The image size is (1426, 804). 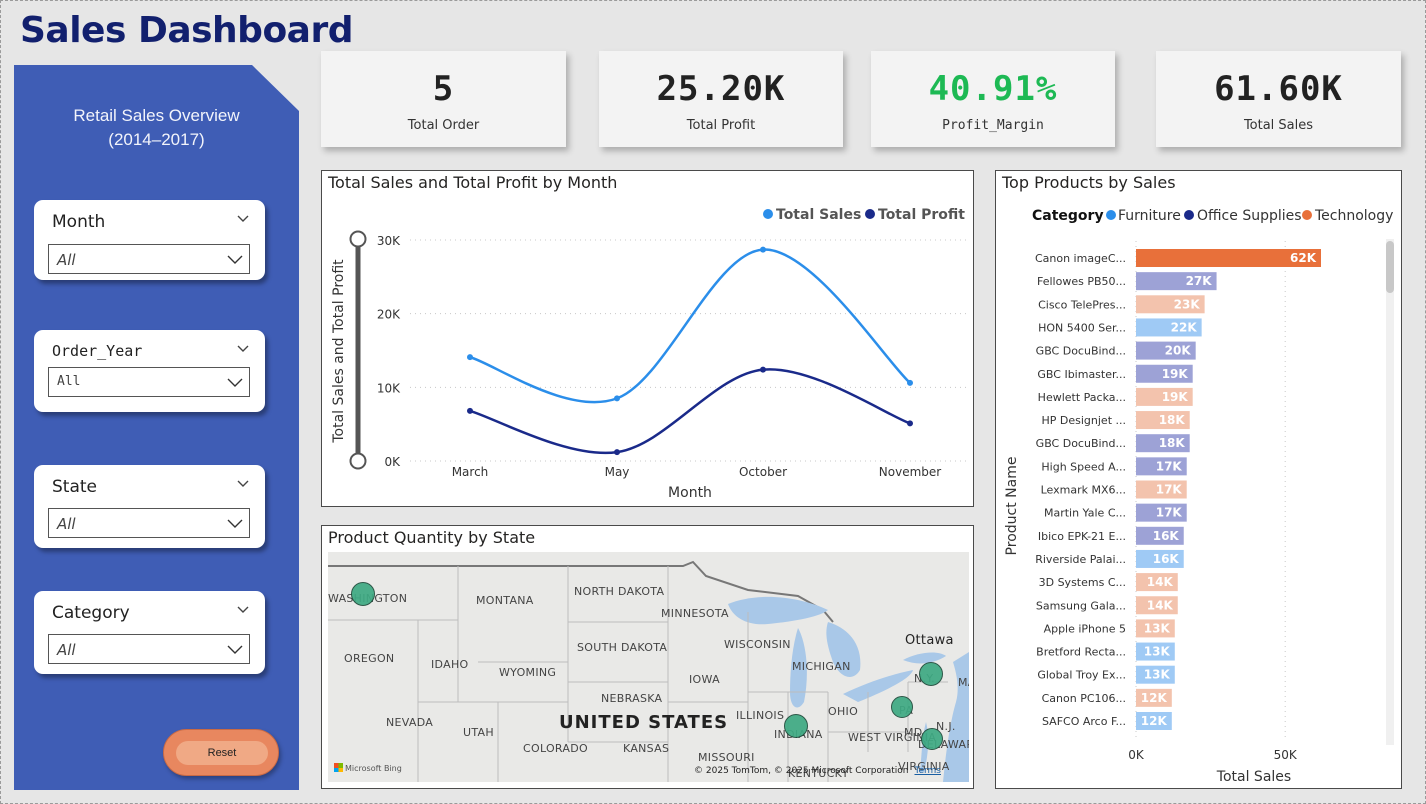 What do you see at coordinates (910, 472) in the screenshot?
I see `x-tick-label: November` at bounding box center [910, 472].